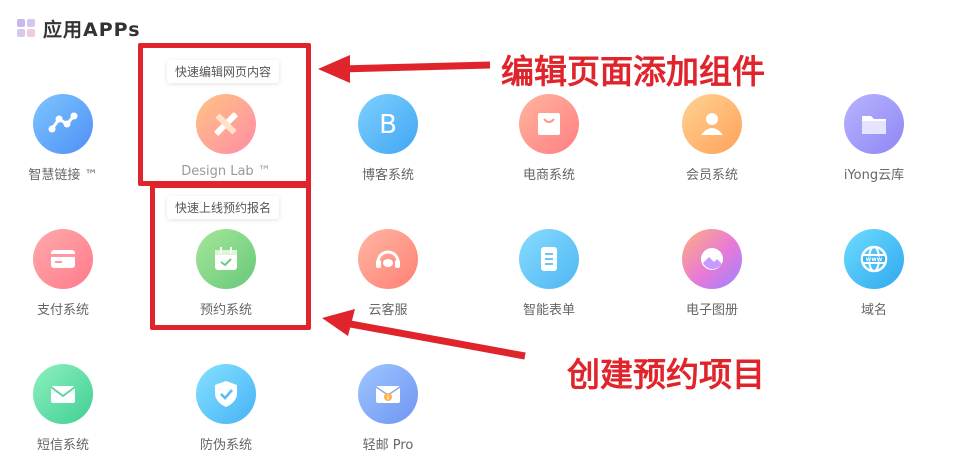 The width and height of the screenshot is (955, 467). What do you see at coordinates (422, 207) in the screenshot?
I see `annotation-arrows` at bounding box center [422, 207].